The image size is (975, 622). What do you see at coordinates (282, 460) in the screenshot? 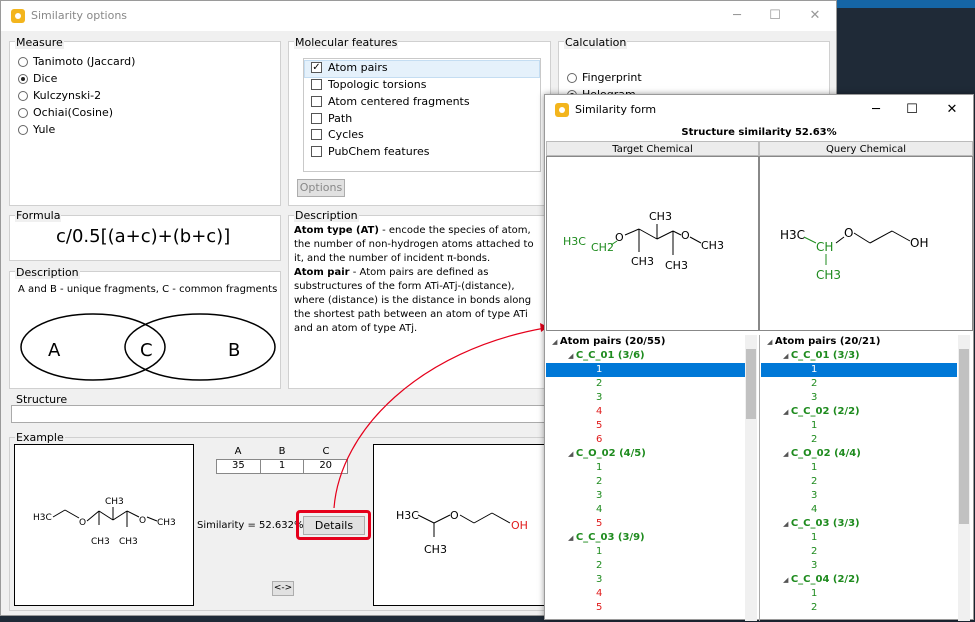
I see `abc-table: A B C 35 1 20` at bounding box center [282, 460].